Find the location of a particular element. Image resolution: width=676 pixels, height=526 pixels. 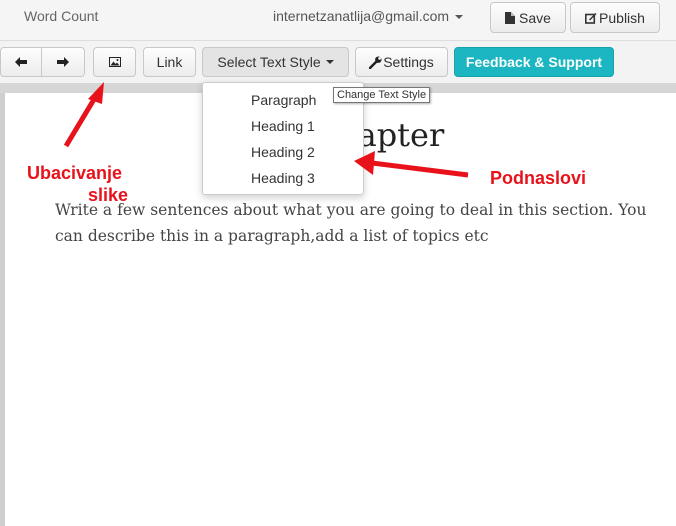

annotation-image-line2: slike is located at coordinates (108, 195).